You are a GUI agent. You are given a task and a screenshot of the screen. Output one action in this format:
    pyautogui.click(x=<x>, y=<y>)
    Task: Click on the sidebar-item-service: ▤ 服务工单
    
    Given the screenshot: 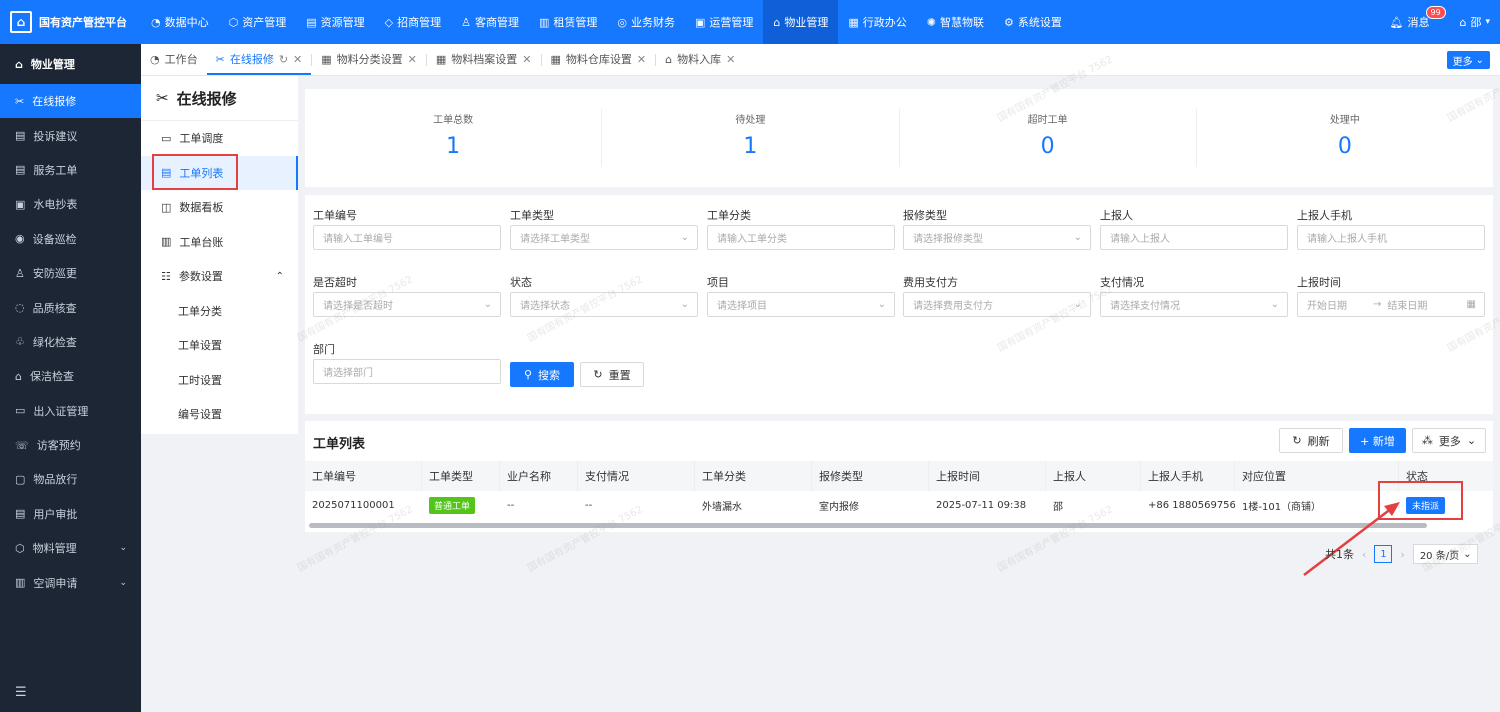 What is the action you would take?
    pyautogui.click(x=70, y=170)
    